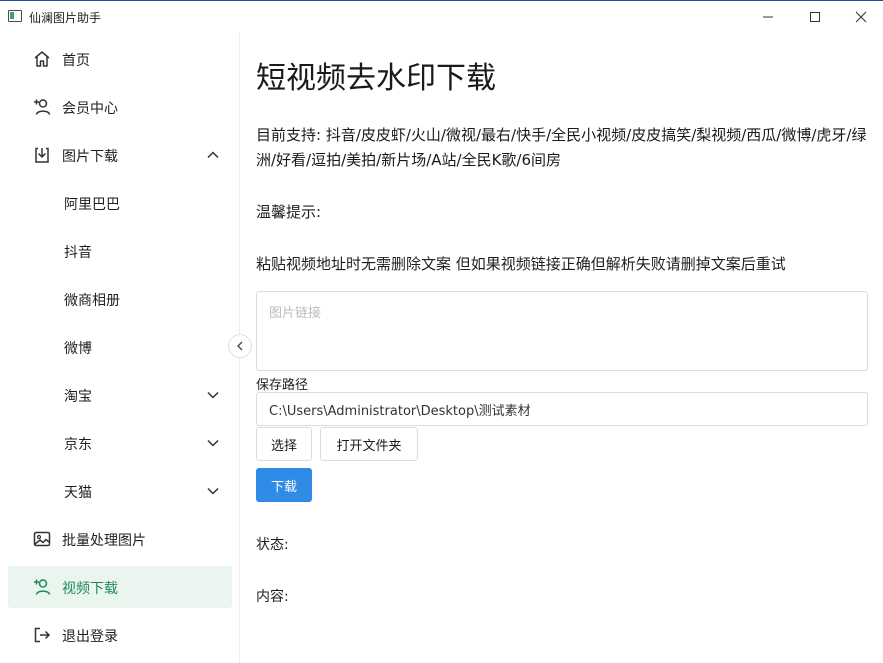 The width and height of the screenshot is (883, 663). Describe the element at coordinates (120, 491) in the screenshot. I see `sidebar-item-tmall: 天猫` at that location.